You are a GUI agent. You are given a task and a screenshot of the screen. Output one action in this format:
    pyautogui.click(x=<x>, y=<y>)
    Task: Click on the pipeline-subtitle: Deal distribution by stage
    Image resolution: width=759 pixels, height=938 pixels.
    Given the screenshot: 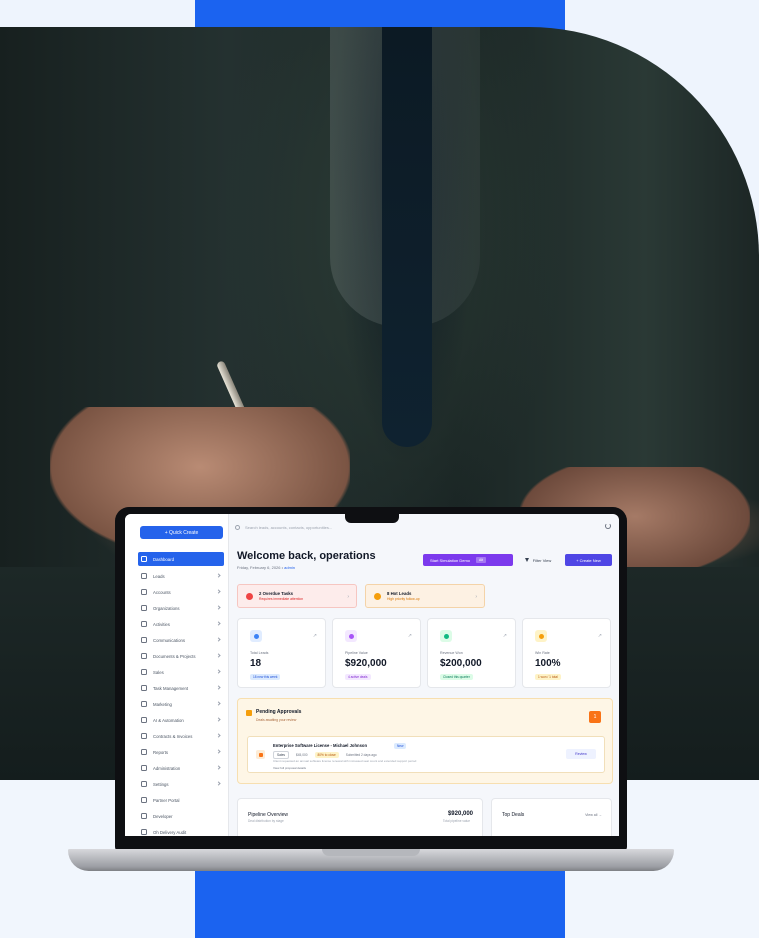 What is the action you would take?
    pyautogui.click(x=266, y=821)
    